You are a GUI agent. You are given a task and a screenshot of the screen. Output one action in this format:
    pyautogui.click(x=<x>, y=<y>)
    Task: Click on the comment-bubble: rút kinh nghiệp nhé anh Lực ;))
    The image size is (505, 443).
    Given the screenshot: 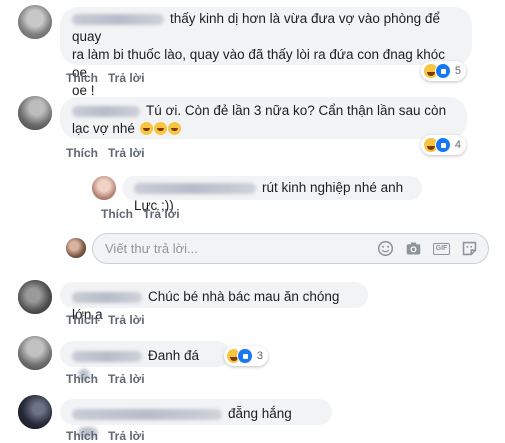 What is the action you would take?
    pyautogui.click(x=272, y=194)
    